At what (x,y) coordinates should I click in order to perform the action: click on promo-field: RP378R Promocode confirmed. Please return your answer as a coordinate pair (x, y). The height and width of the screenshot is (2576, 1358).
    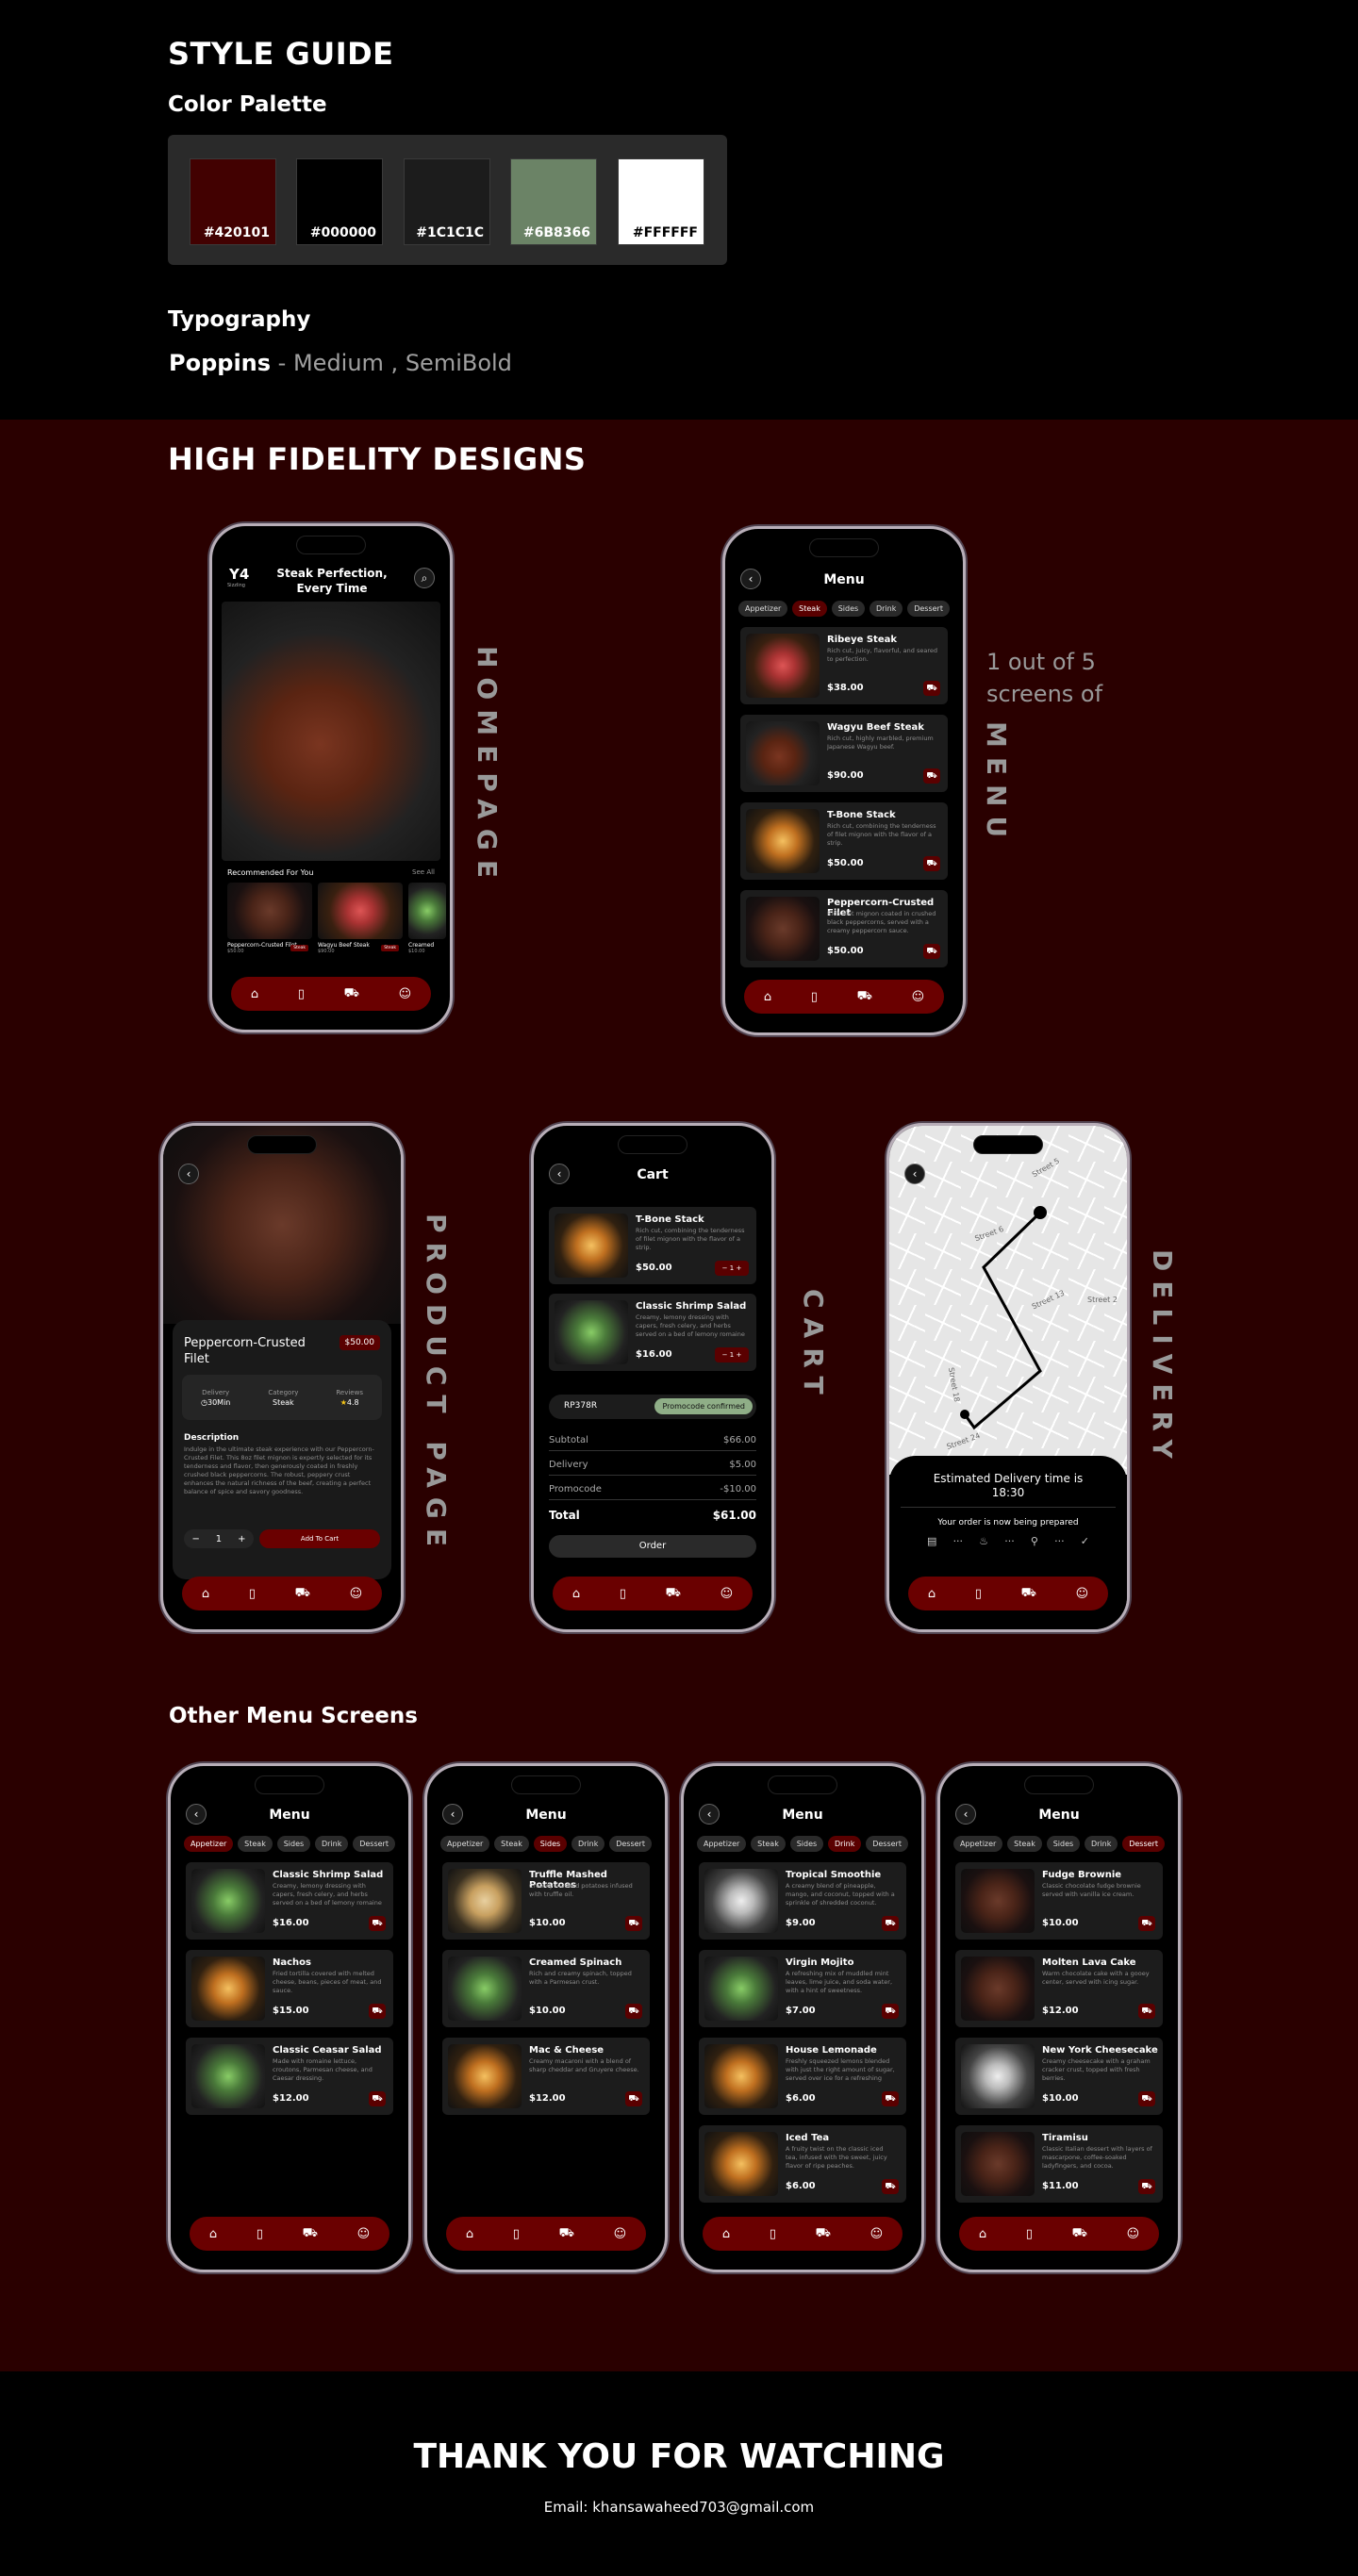
    Looking at the image, I should click on (652, 1407).